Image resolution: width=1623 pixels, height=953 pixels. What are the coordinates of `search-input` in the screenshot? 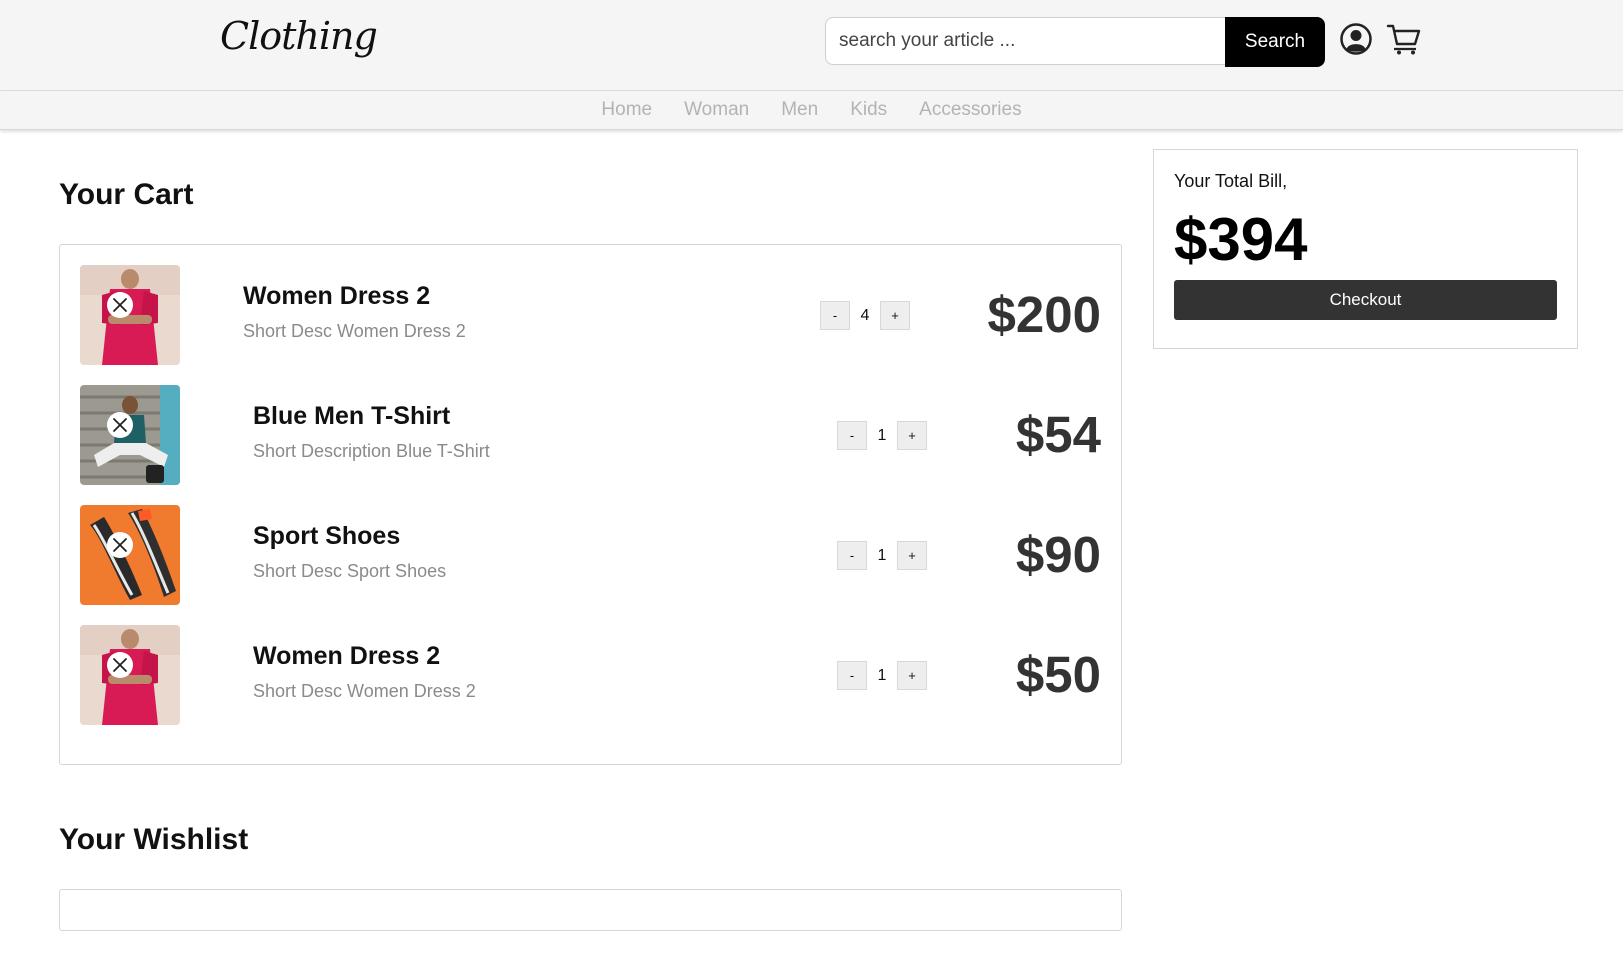 It's located at (1025, 41).